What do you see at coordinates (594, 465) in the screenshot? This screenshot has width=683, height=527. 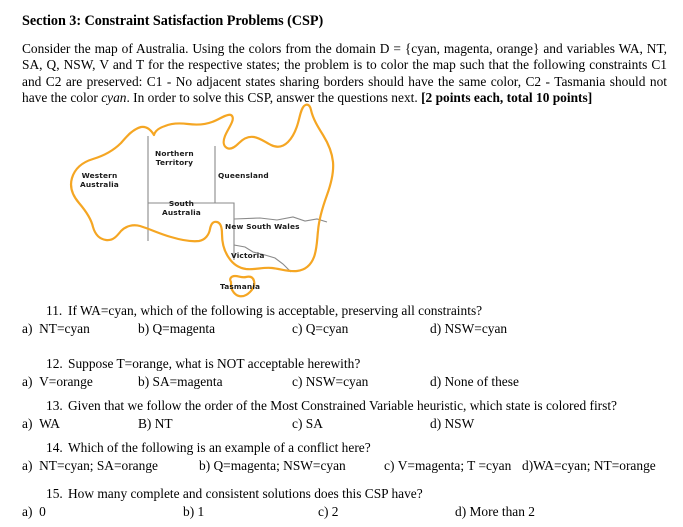 I see `question-14-option-d-text: WA=cyan; NT=orange` at bounding box center [594, 465].